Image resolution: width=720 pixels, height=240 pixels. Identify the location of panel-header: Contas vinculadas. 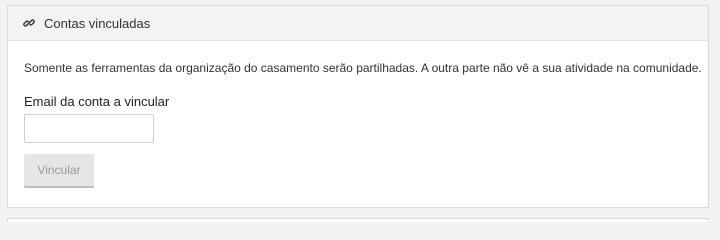
(358, 23).